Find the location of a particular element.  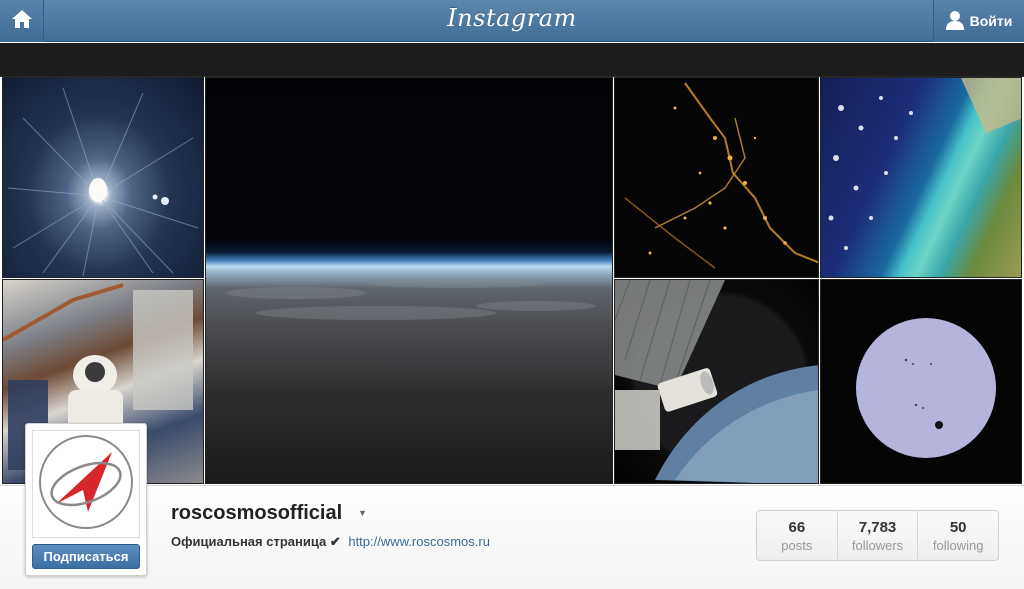

stat-followers-label: followers is located at coordinates (877, 545).